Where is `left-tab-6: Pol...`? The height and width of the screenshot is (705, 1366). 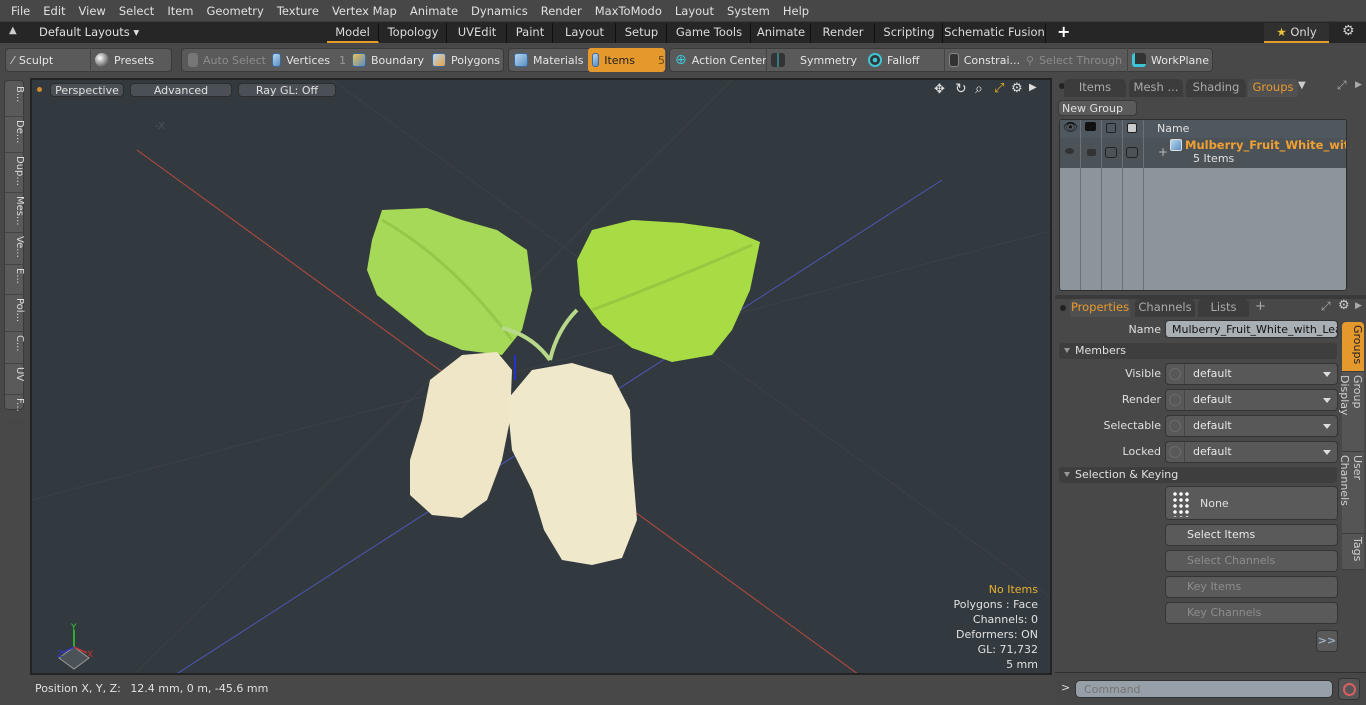
left-tab-6: Pol... is located at coordinates (15, 313).